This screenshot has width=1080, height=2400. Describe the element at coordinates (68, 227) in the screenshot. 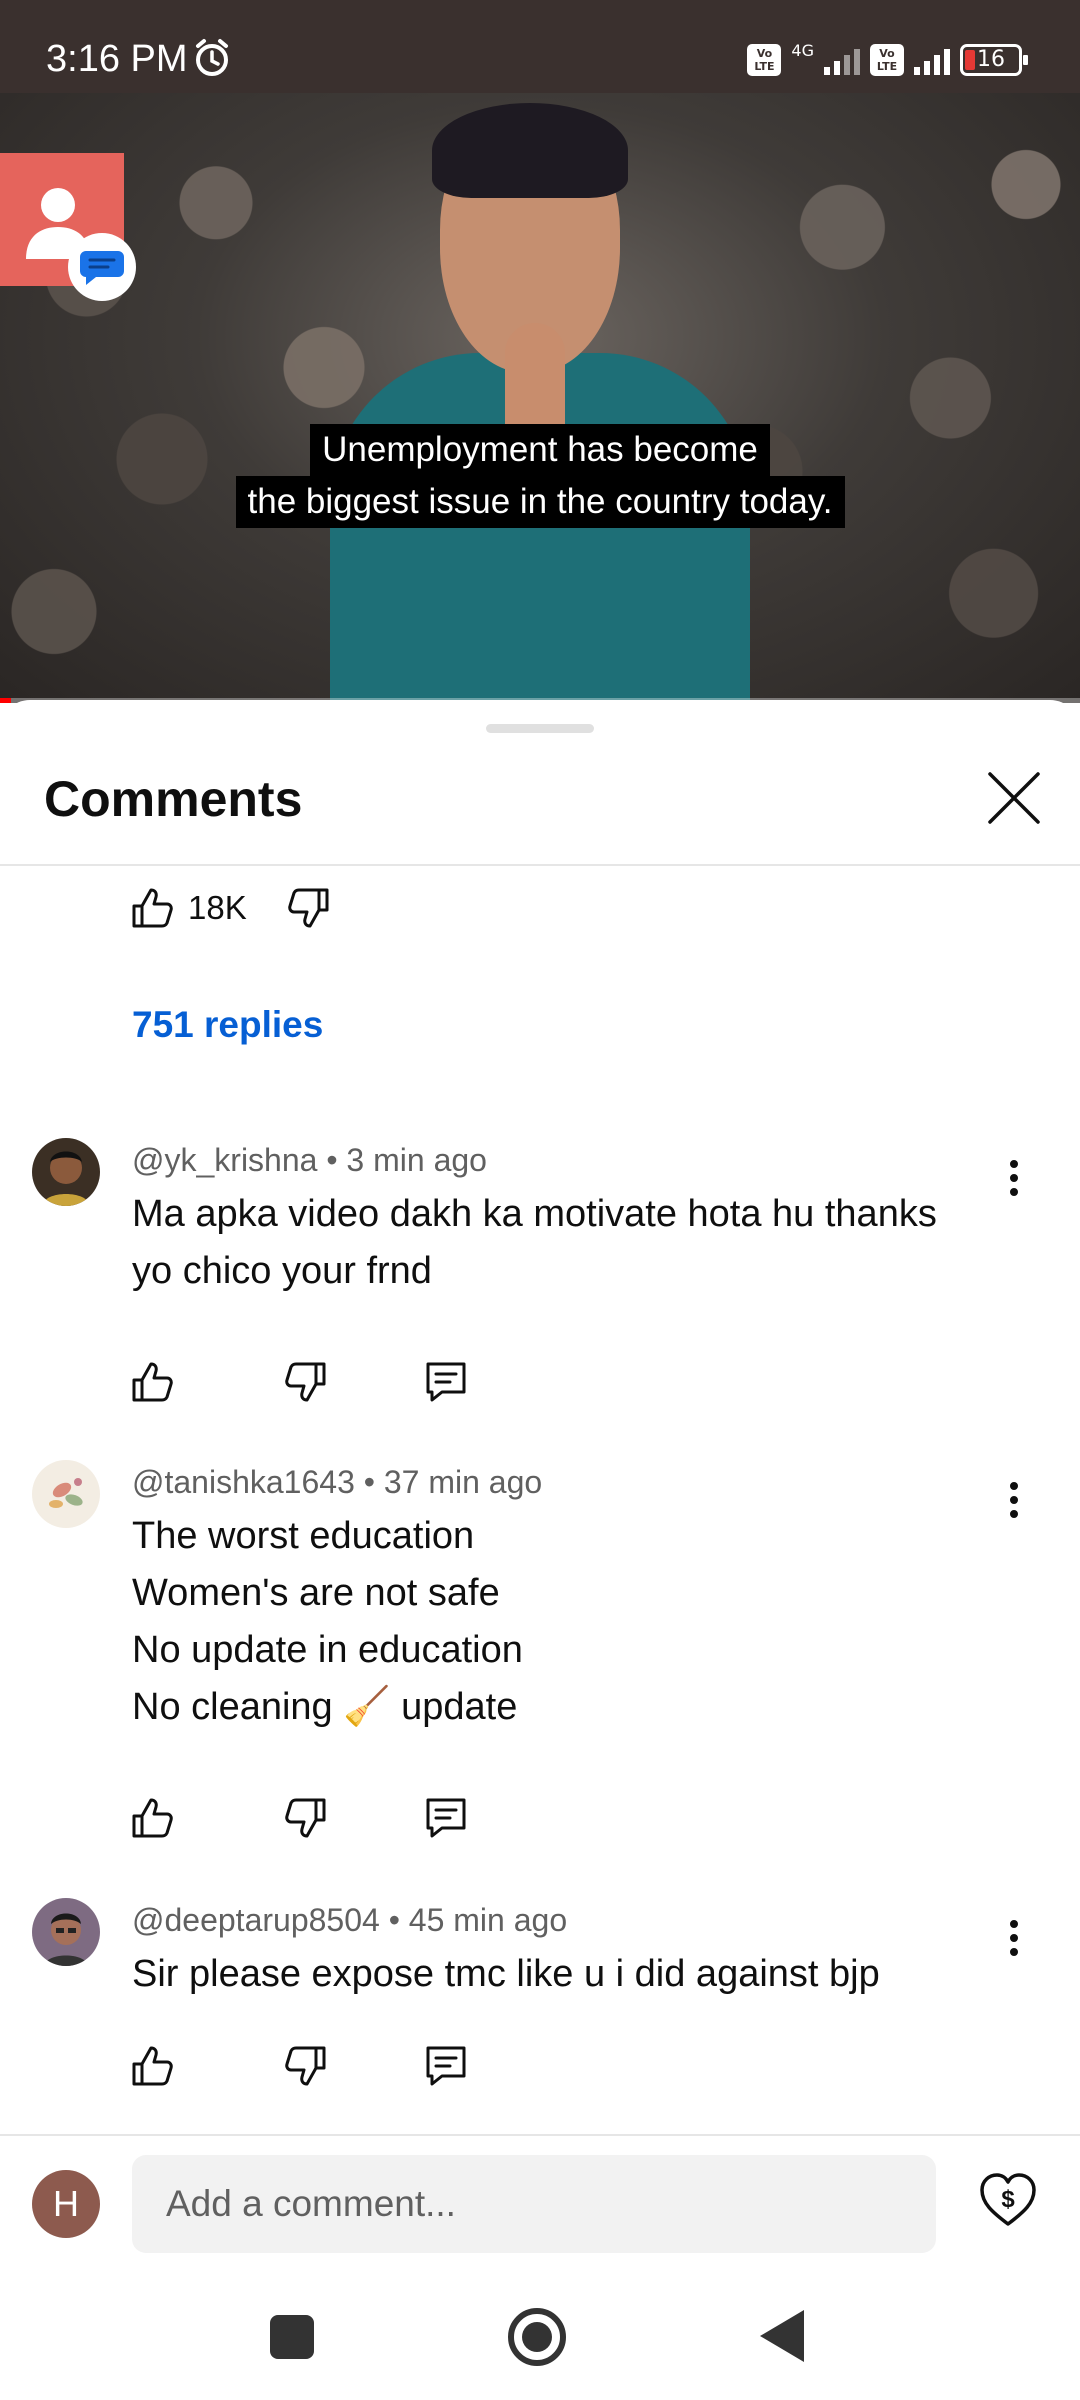

I see `contact-chat-bubble` at that location.